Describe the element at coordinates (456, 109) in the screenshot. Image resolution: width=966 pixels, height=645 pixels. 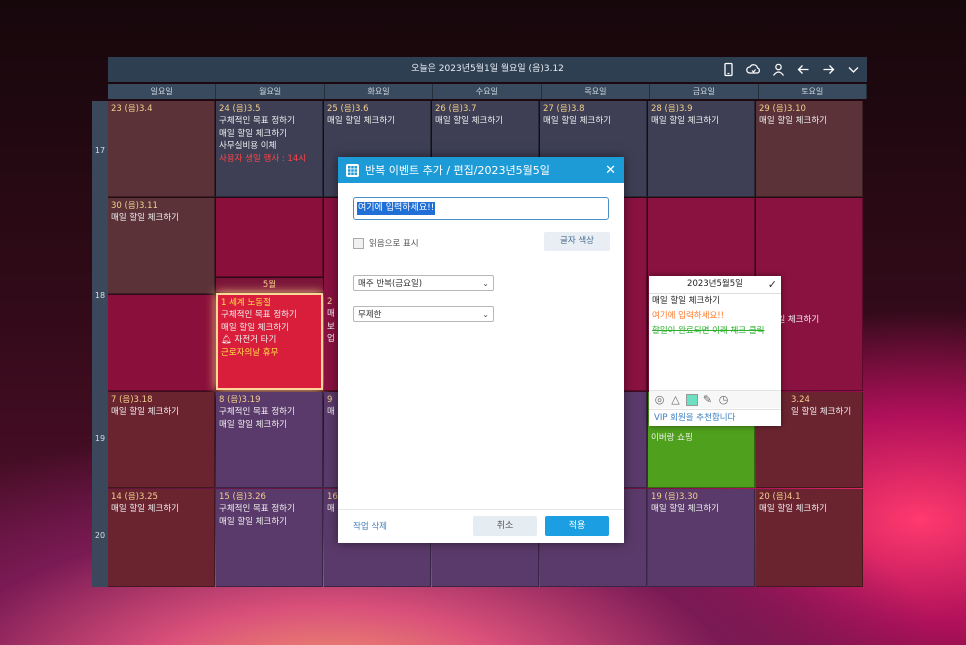
I see `day-date: 26 (음)3.7` at that location.